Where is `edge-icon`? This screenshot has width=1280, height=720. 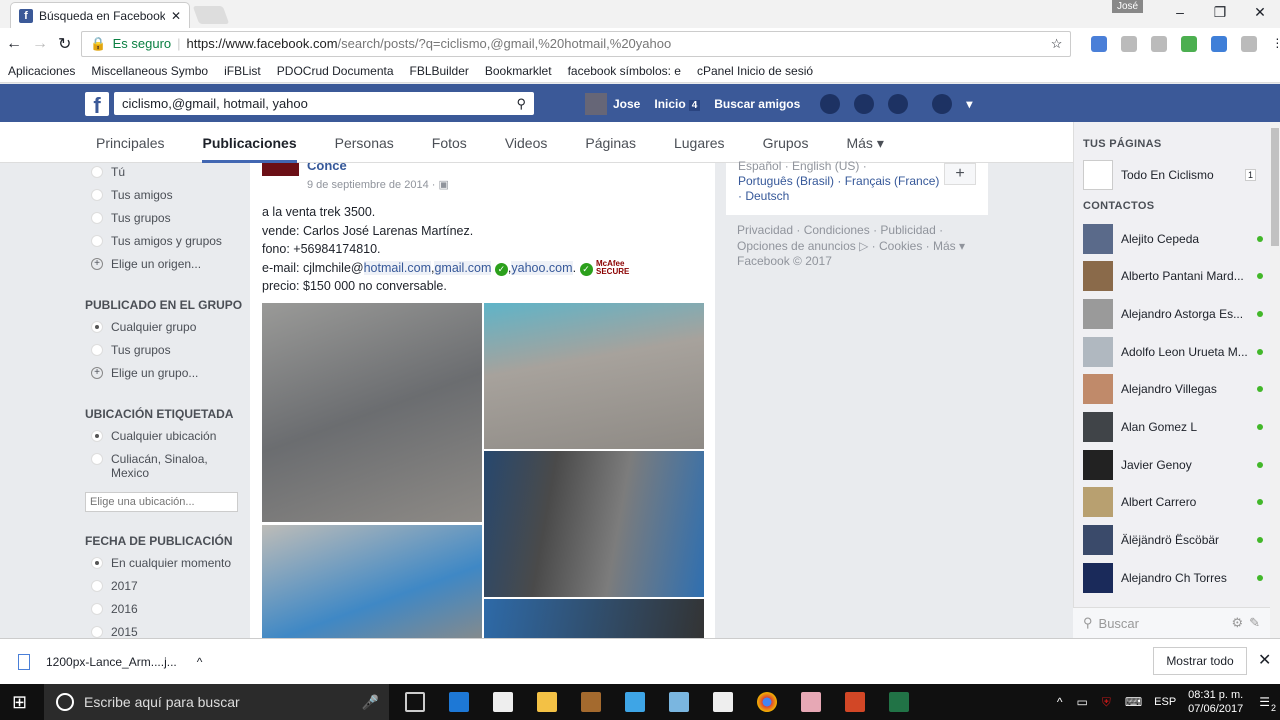
edge-icon is located at coordinates (459, 702).